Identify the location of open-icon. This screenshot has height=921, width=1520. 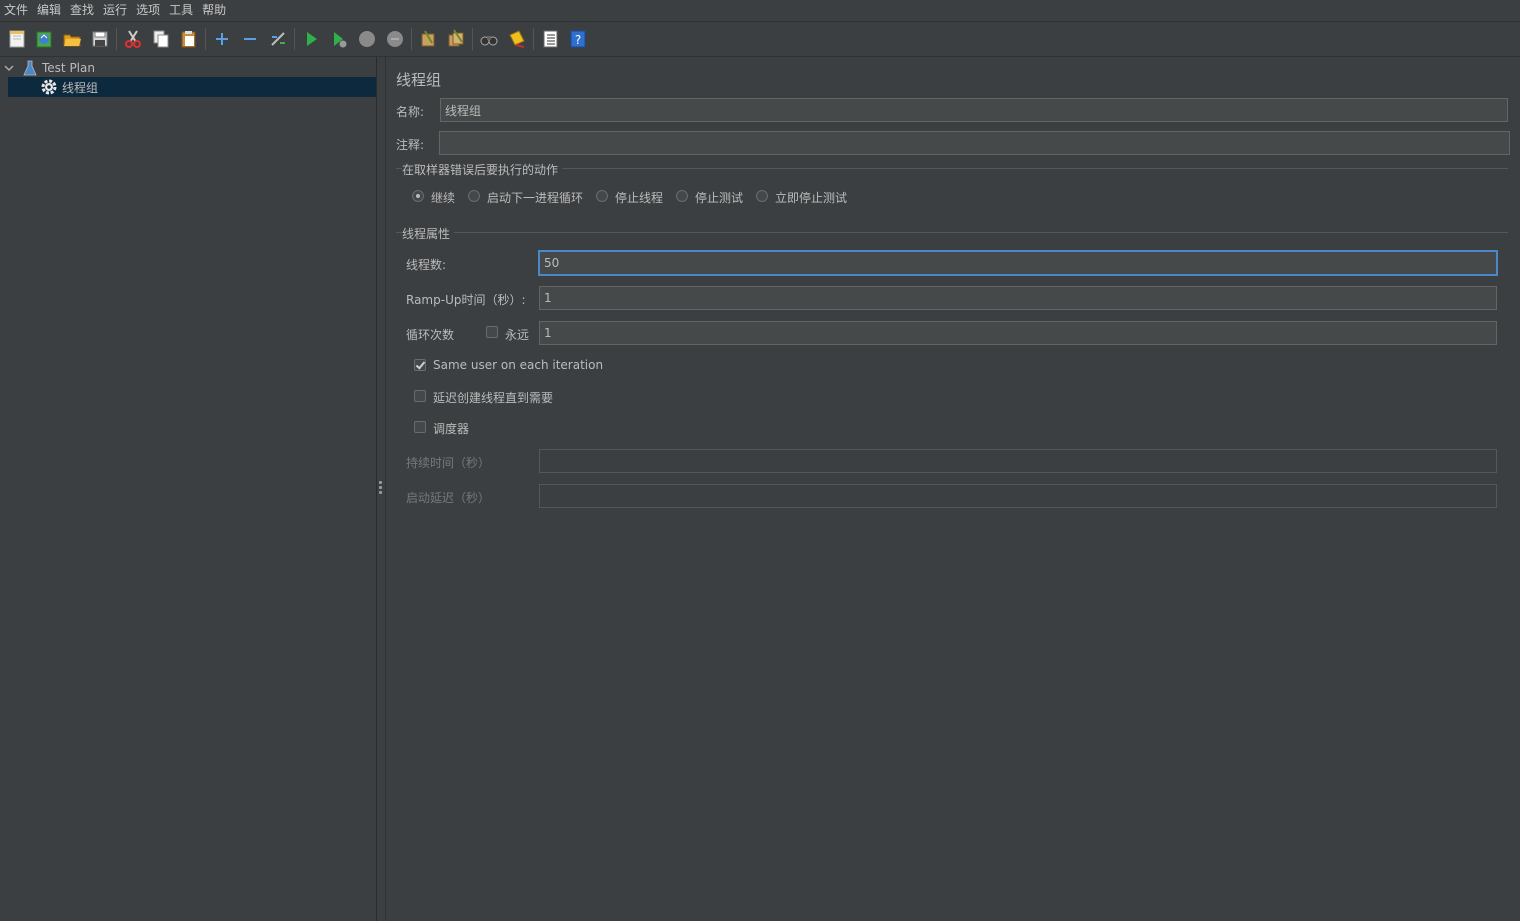
(72, 39).